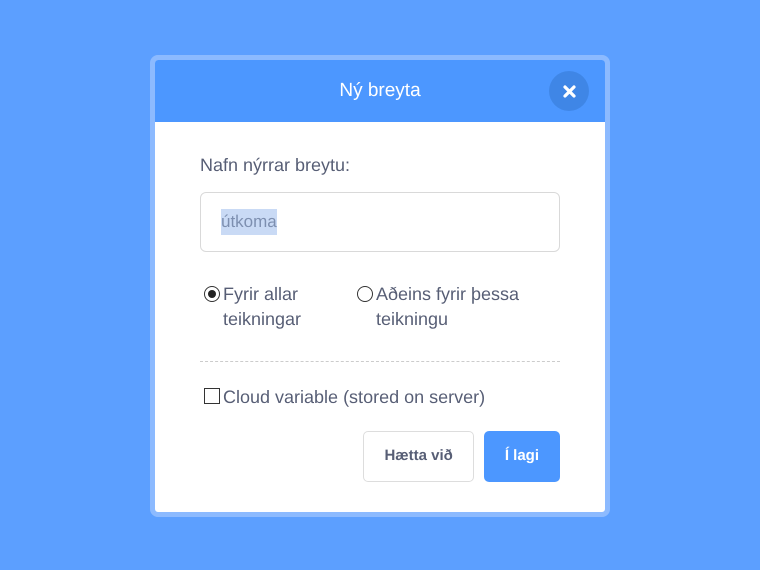 The height and width of the screenshot is (570, 760). I want to click on radio-label: Aðeins fyrir þessa teikningu, so click(448, 307).